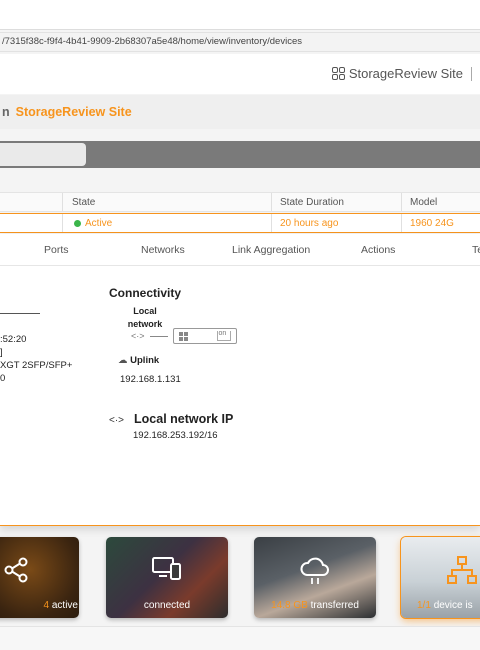 This screenshot has width=480, height=650. What do you see at coordinates (445, 605) in the screenshot?
I see `card-caption: 1/1 device is` at bounding box center [445, 605].